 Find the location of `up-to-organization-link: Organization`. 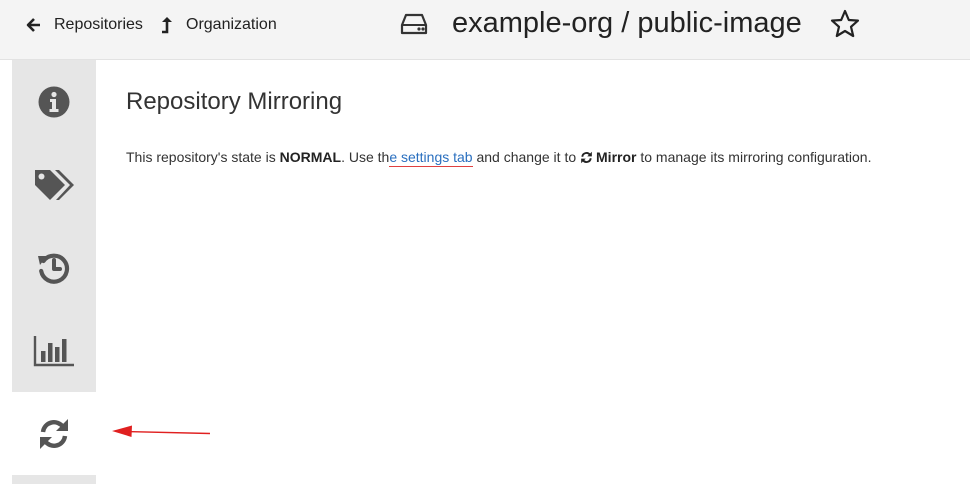

up-to-organization-link: Organization is located at coordinates (218, 25).